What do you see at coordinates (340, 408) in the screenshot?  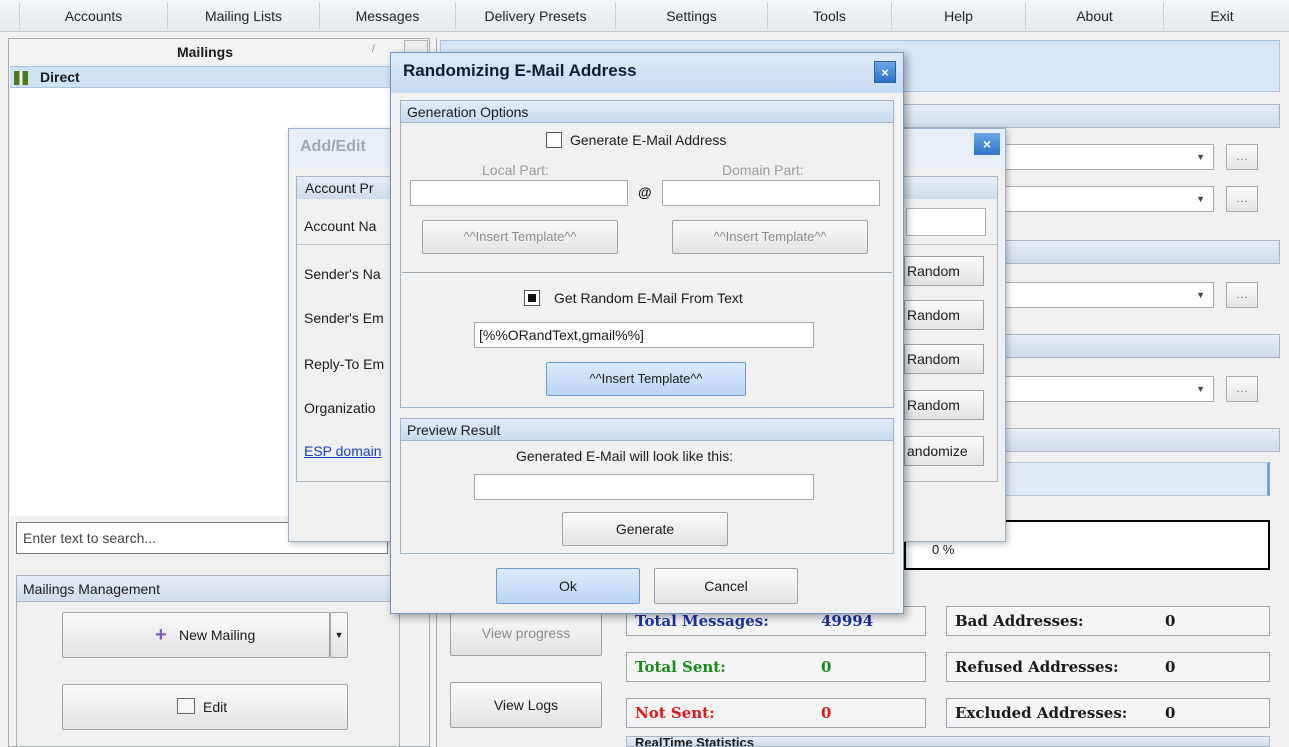 I see `organization-label: Organizatio` at bounding box center [340, 408].